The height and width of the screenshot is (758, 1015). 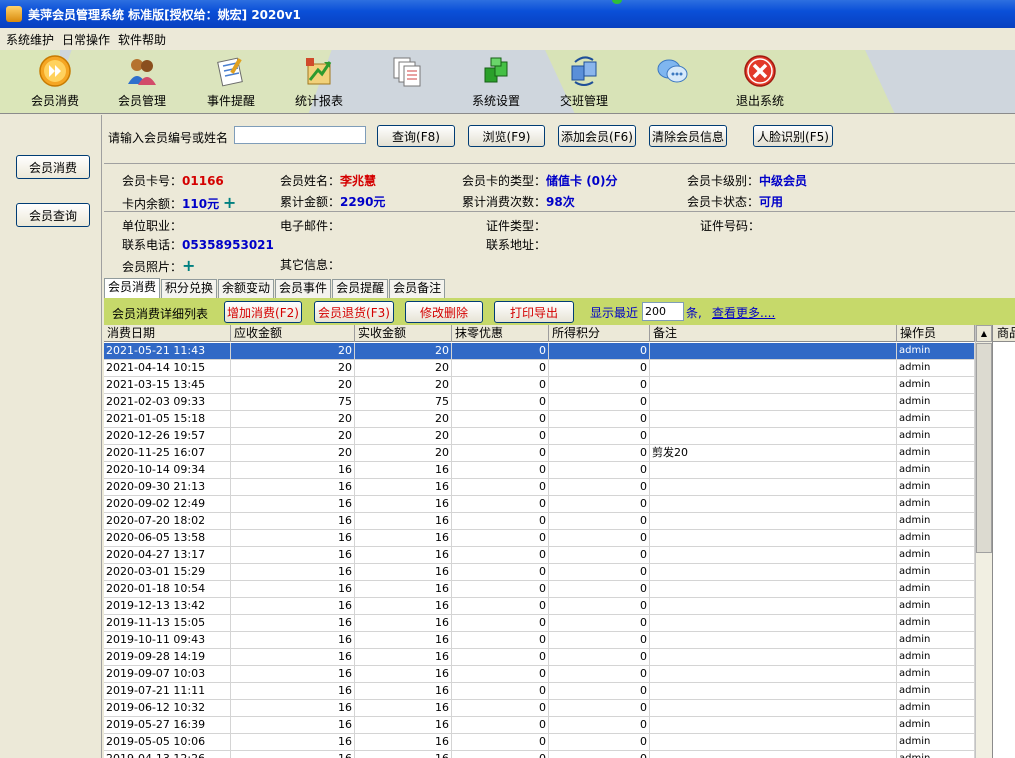 I want to click on toolbar-report-button: 统计报表, so click(x=319, y=83).